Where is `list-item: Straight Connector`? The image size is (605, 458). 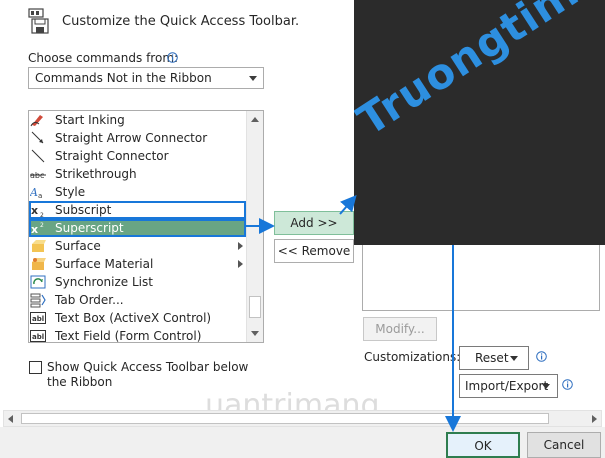
list-item: Straight Connector is located at coordinates (137, 156).